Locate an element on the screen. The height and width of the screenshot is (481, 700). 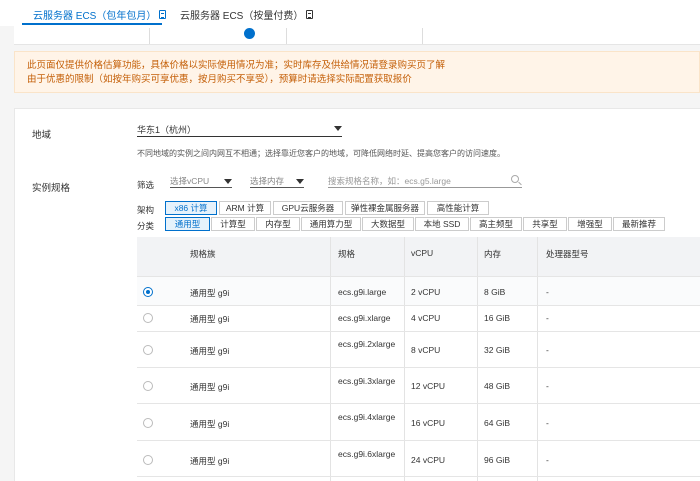
cell-vcpu: 2 vCPU is located at coordinates (426, 292).